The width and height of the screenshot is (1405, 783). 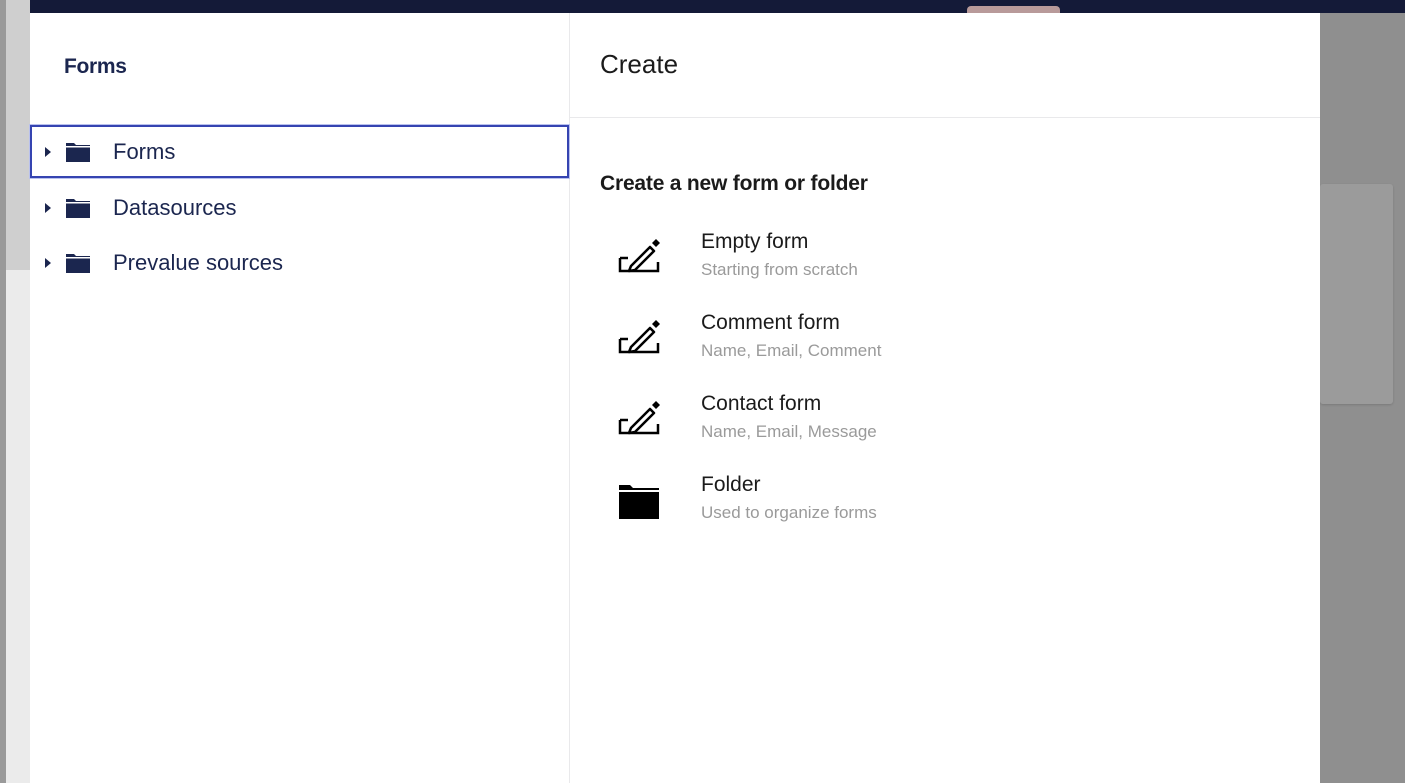 What do you see at coordinates (639, 64) in the screenshot?
I see `create-title: Create` at bounding box center [639, 64].